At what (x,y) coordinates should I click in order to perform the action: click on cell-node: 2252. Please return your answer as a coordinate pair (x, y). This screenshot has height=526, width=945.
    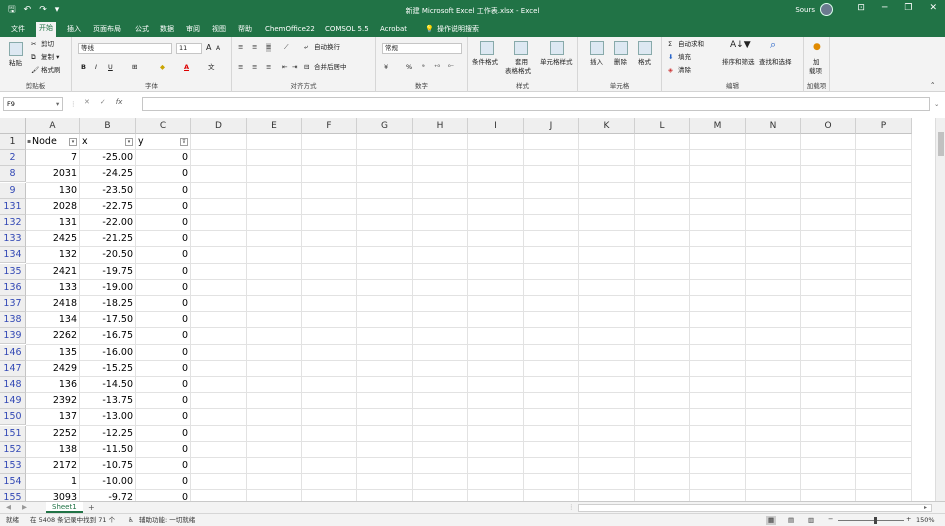
    Looking at the image, I should click on (53, 434).